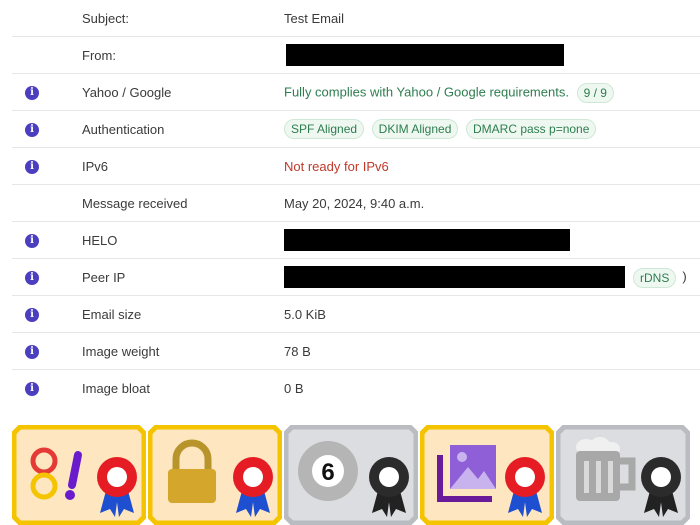  What do you see at coordinates (487, 475) in the screenshot?
I see `image-certificate` at bounding box center [487, 475].